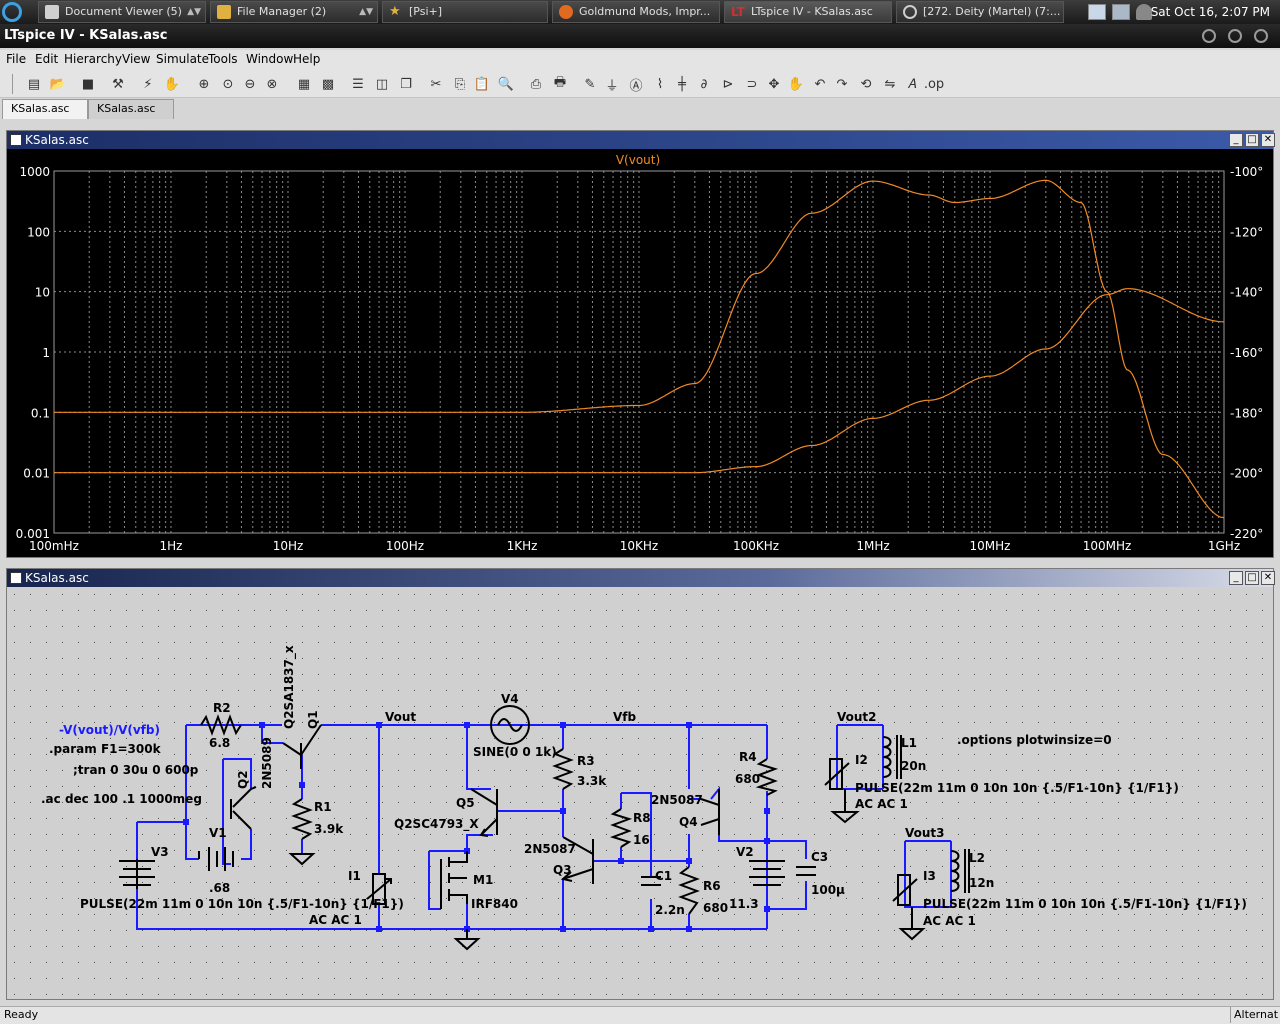  Describe the element at coordinates (934, 84) in the screenshot. I see `spice-directive-icon: .op` at that location.